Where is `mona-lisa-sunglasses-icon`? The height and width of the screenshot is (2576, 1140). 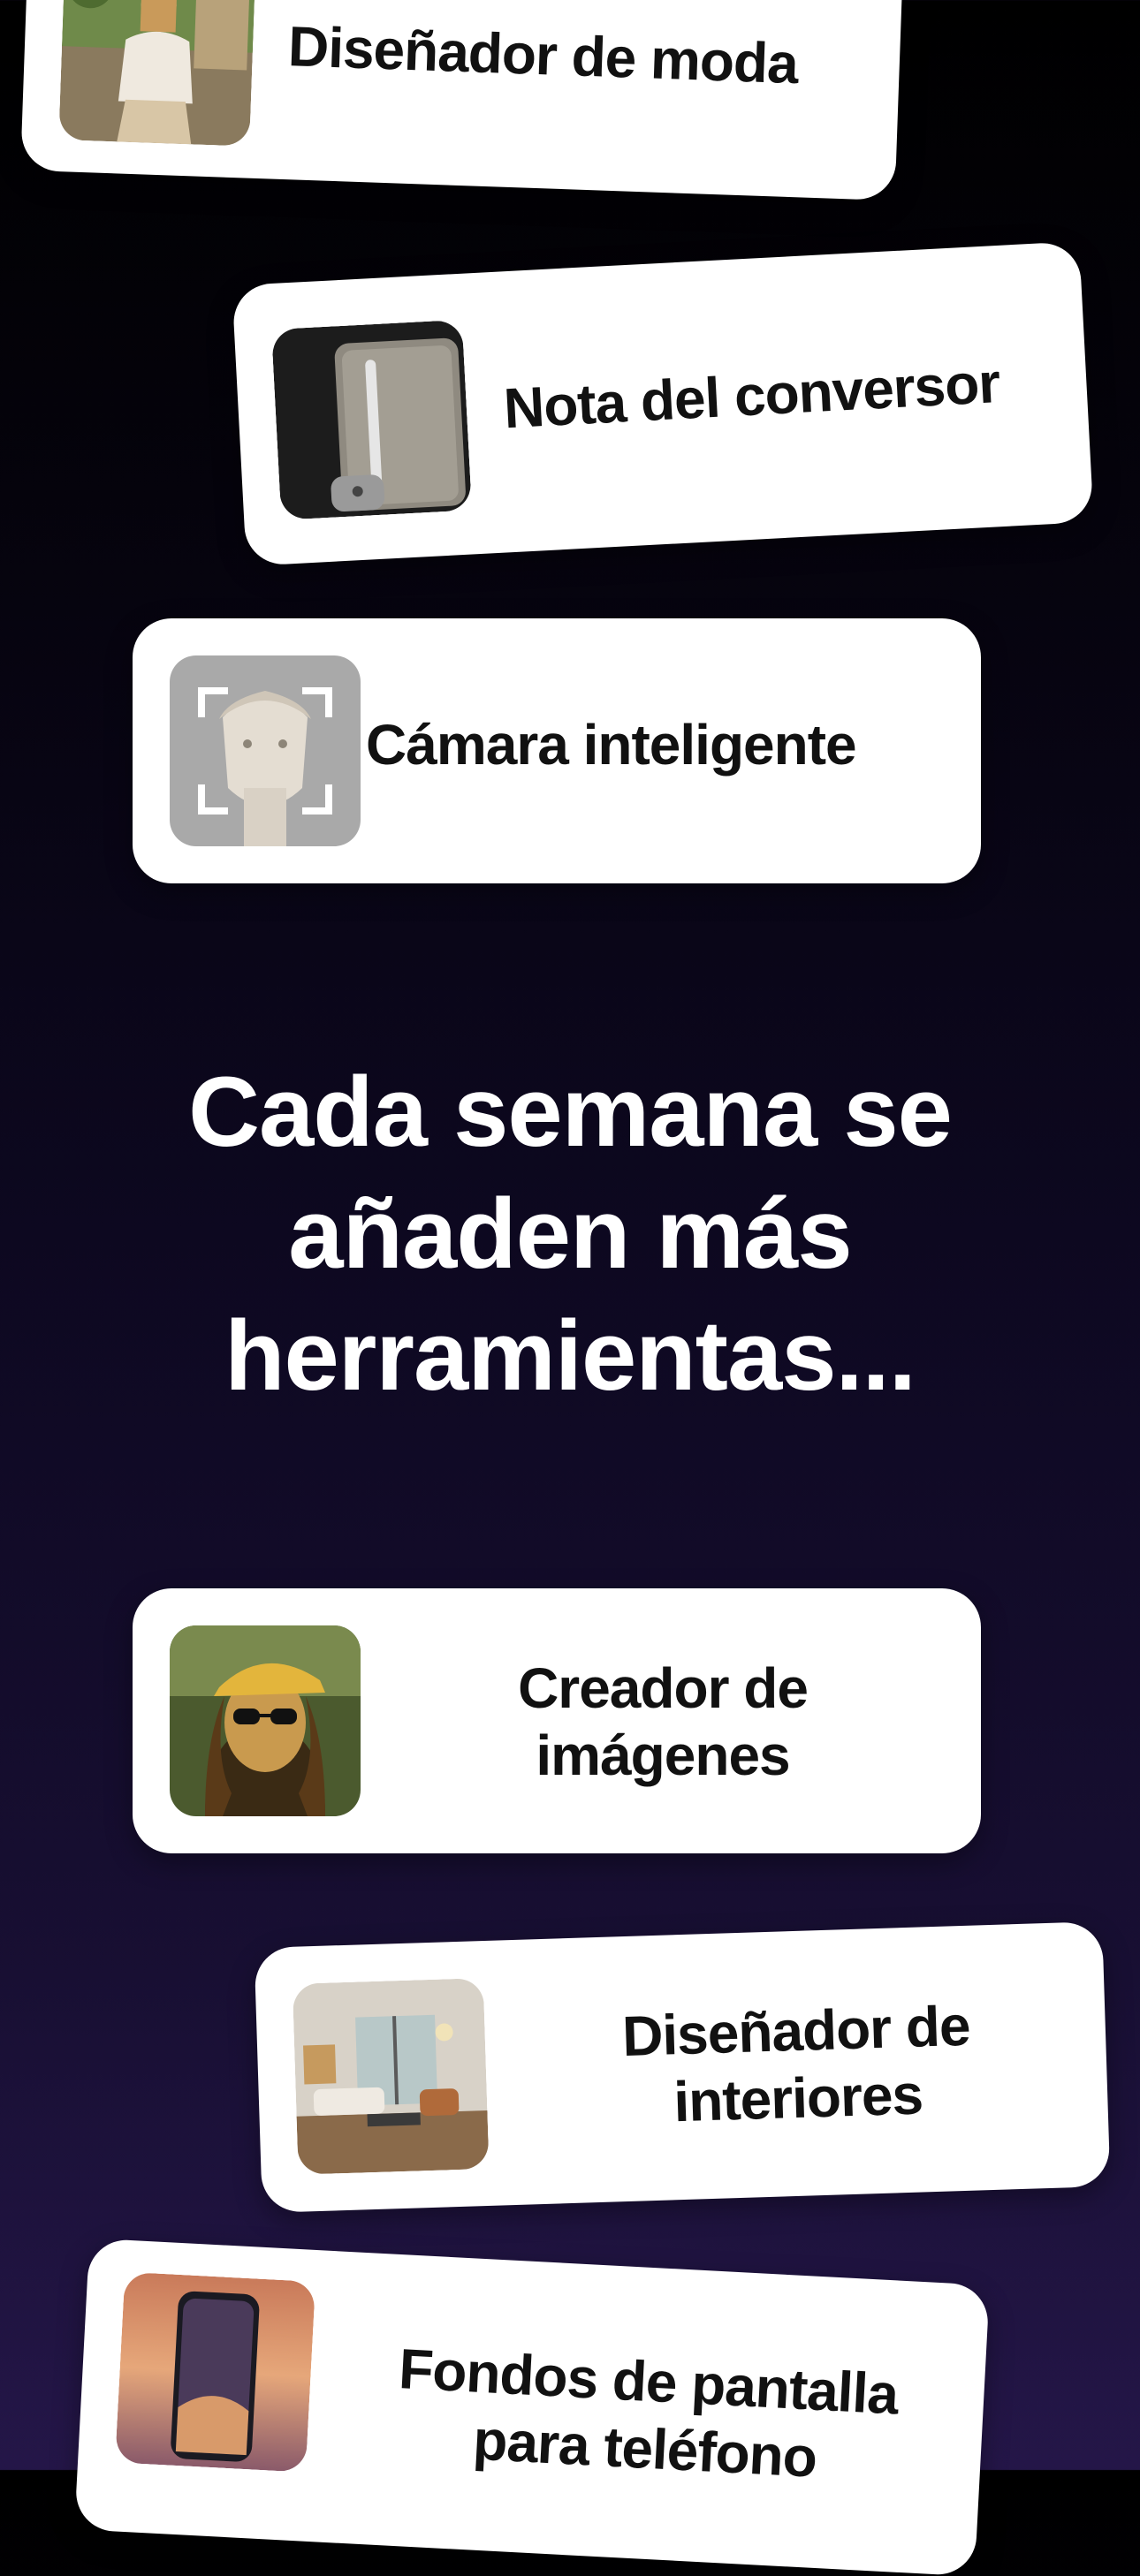
mona-lisa-sunglasses-icon is located at coordinates (265, 1721).